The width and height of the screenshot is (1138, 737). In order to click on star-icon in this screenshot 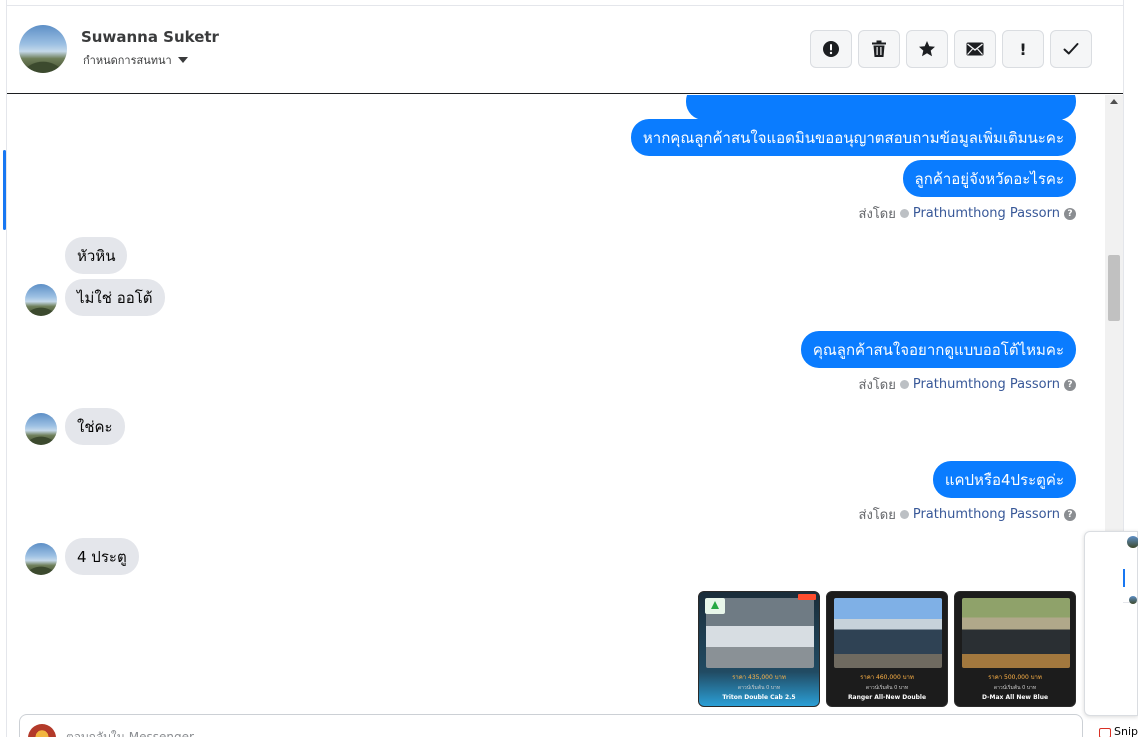, I will do `click(927, 49)`.